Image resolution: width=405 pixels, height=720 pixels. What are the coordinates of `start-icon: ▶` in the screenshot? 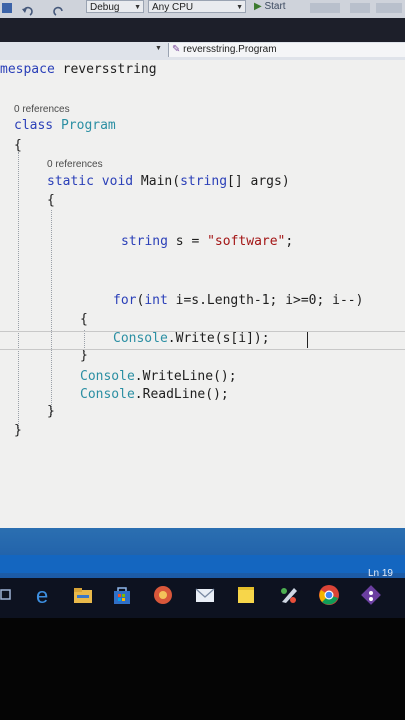 It's located at (259, 6).